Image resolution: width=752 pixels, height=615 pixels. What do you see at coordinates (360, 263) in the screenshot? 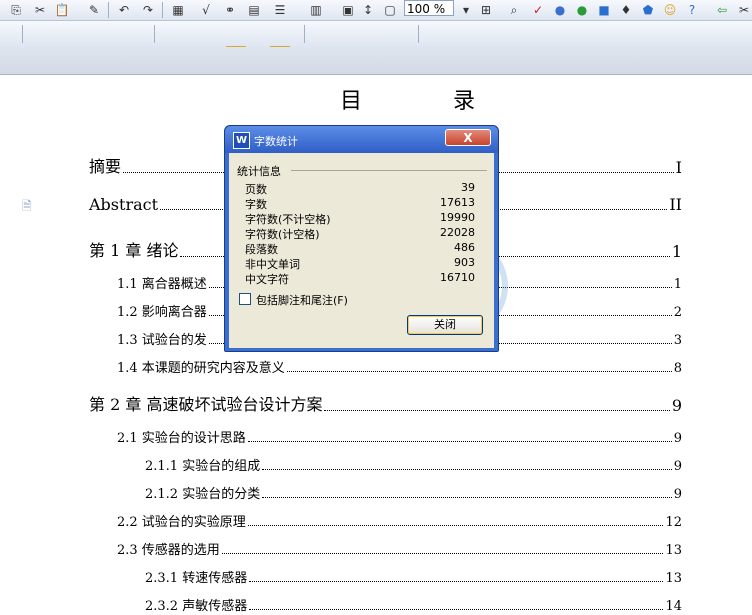
I see `stat-row: 非中文单词 903` at bounding box center [360, 263].